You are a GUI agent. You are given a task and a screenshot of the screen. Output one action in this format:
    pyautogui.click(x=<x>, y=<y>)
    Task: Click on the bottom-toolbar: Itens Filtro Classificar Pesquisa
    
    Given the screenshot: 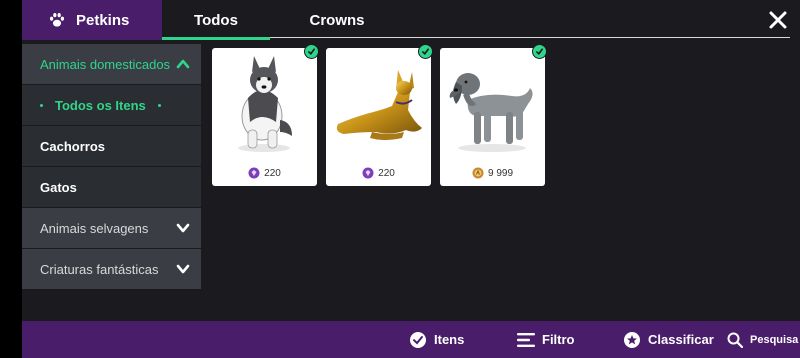 What is the action you would take?
    pyautogui.click(x=411, y=339)
    